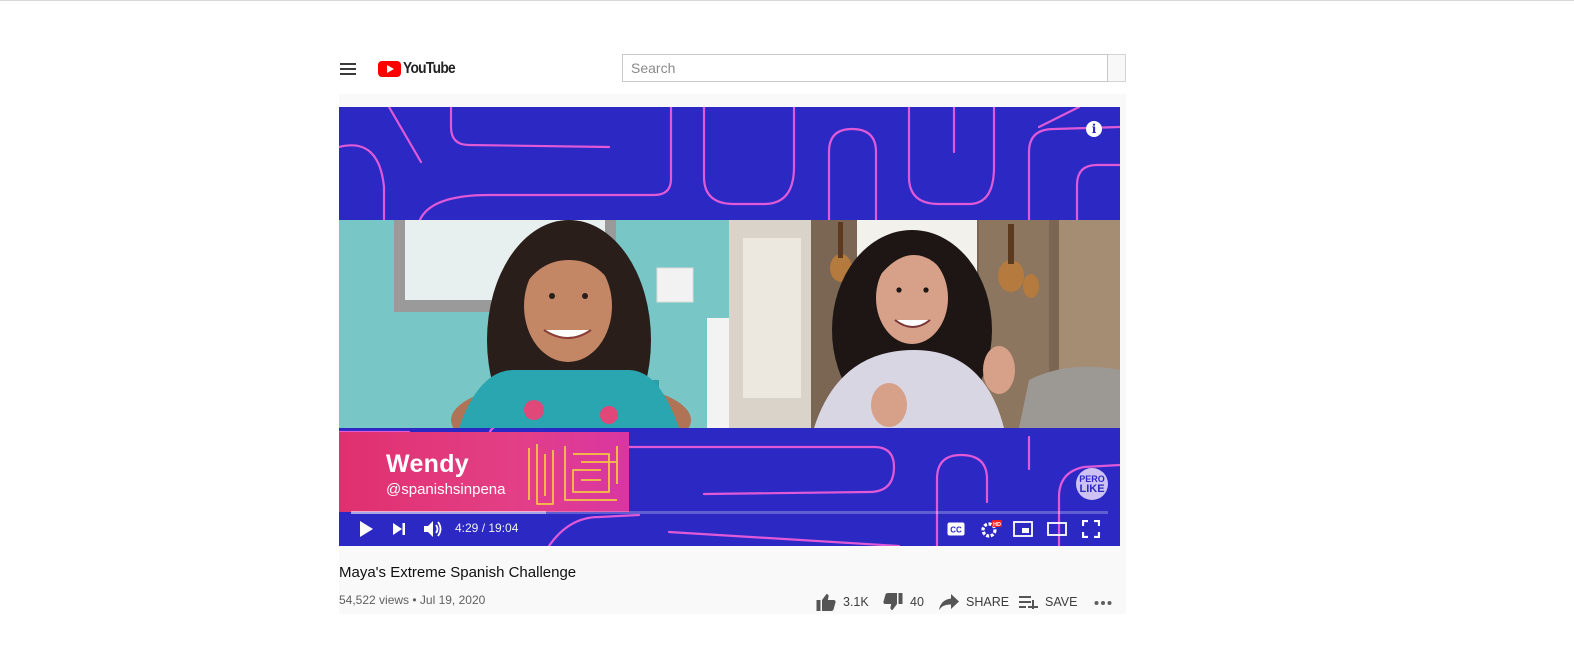 The width and height of the screenshot is (1574, 654). I want to click on participant-video-left, so click(534, 324).